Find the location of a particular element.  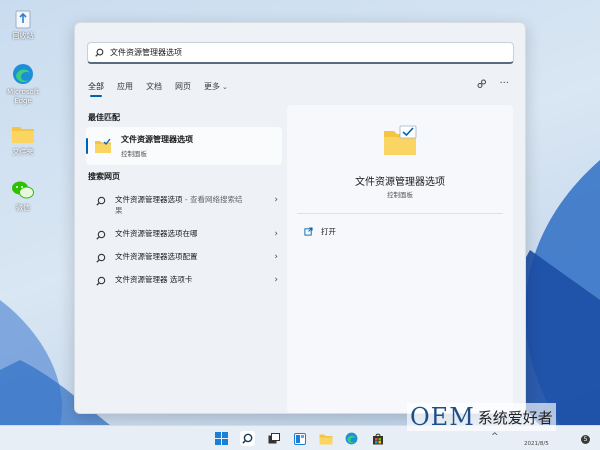

web-result-text: 文件资源管理器选项配置 is located at coordinates (156, 256).